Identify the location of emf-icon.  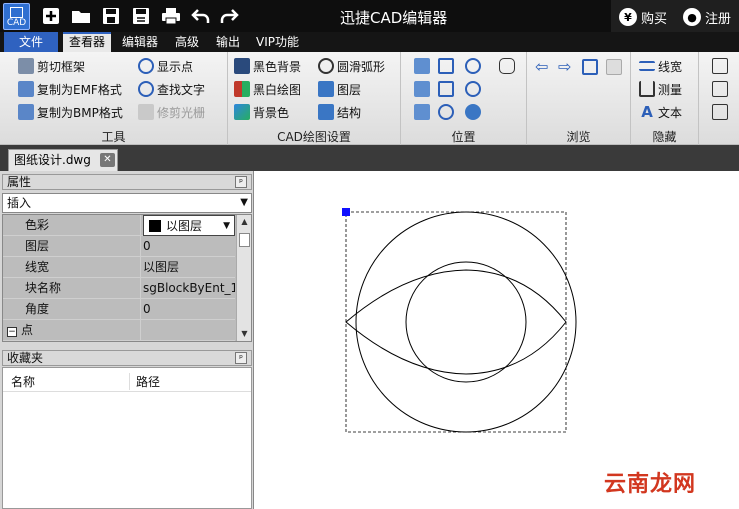
(26, 89).